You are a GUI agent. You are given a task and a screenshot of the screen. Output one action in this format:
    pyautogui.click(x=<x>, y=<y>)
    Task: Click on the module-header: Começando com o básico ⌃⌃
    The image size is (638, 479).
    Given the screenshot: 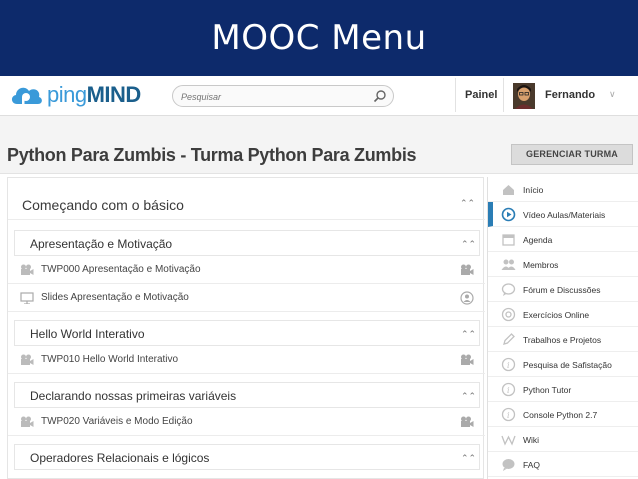 What is the action you would take?
    pyautogui.click(x=246, y=199)
    